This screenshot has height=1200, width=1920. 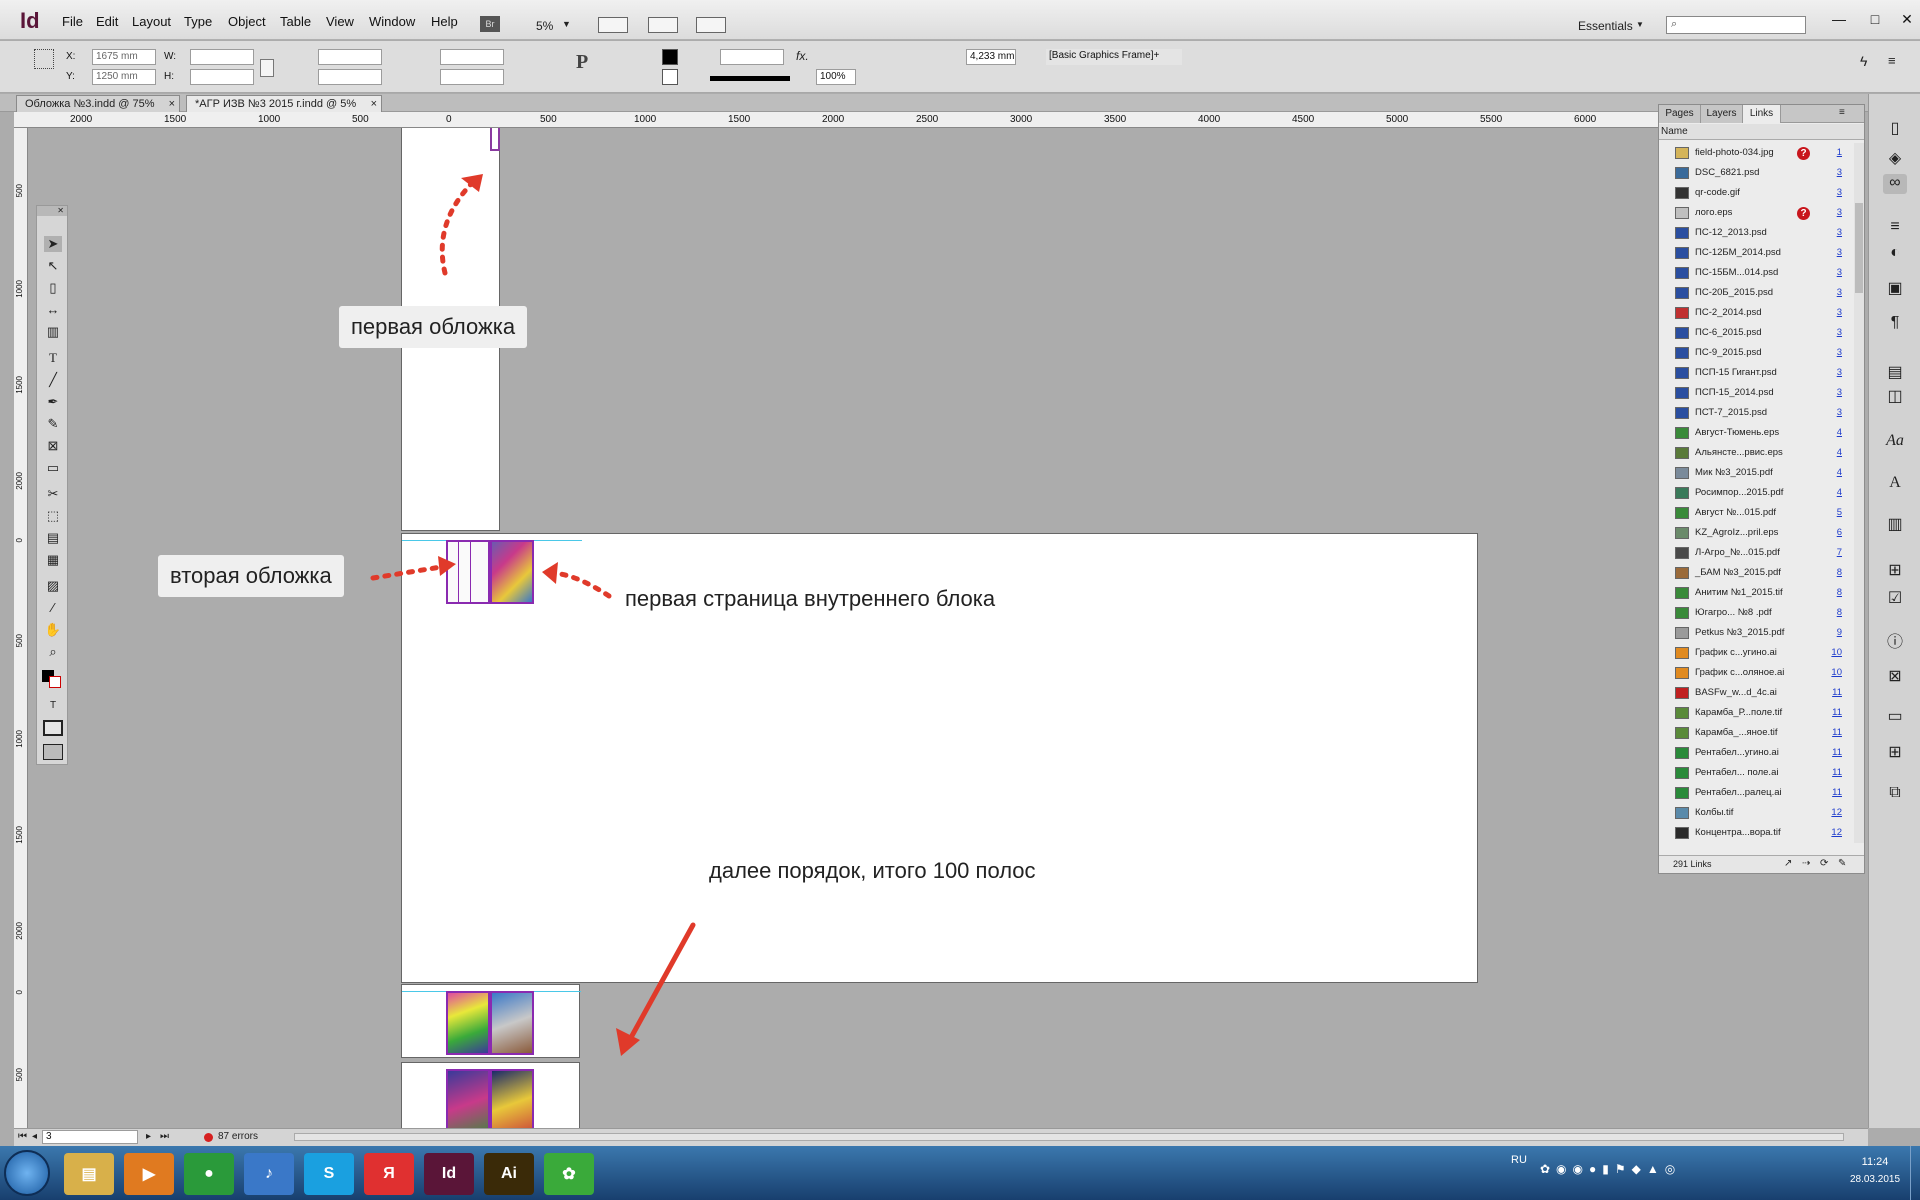 I want to click on tab-pages: Pages, so click(x=1680, y=114).